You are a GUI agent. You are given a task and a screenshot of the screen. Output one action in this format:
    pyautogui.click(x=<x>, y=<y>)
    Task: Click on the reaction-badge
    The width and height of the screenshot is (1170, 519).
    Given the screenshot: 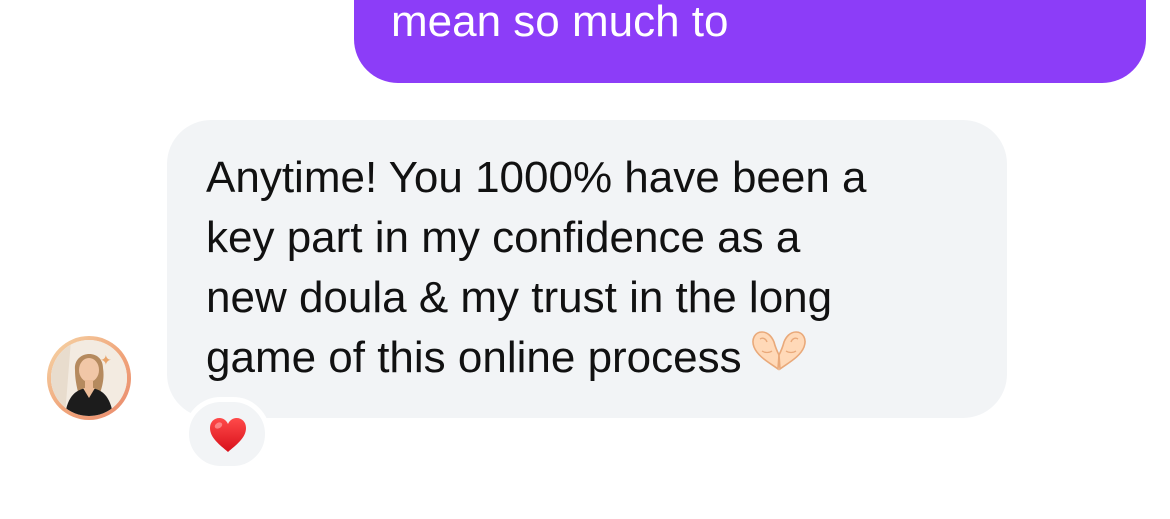 What is the action you would take?
    pyautogui.click(x=227, y=434)
    